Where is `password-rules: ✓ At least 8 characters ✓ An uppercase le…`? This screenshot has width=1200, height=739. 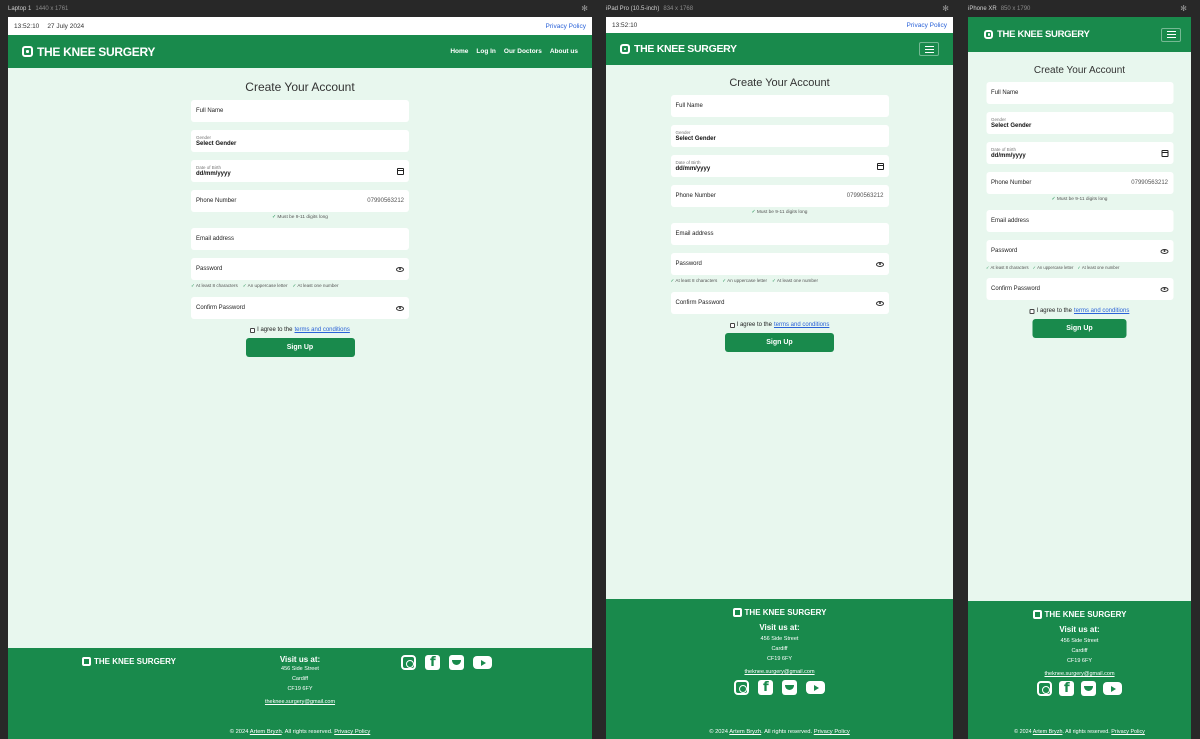
password-rules: ✓ At least 8 characters ✓ An uppercase le… is located at coordinates (1053, 267).